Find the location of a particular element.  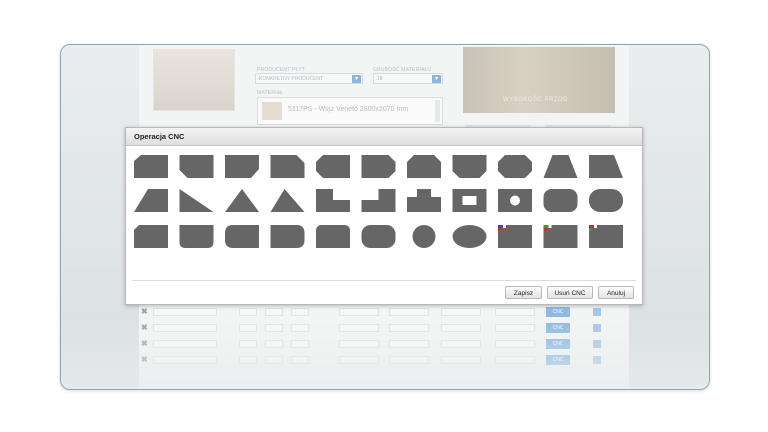

circle-cutout-shape is located at coordinates (515, 200).